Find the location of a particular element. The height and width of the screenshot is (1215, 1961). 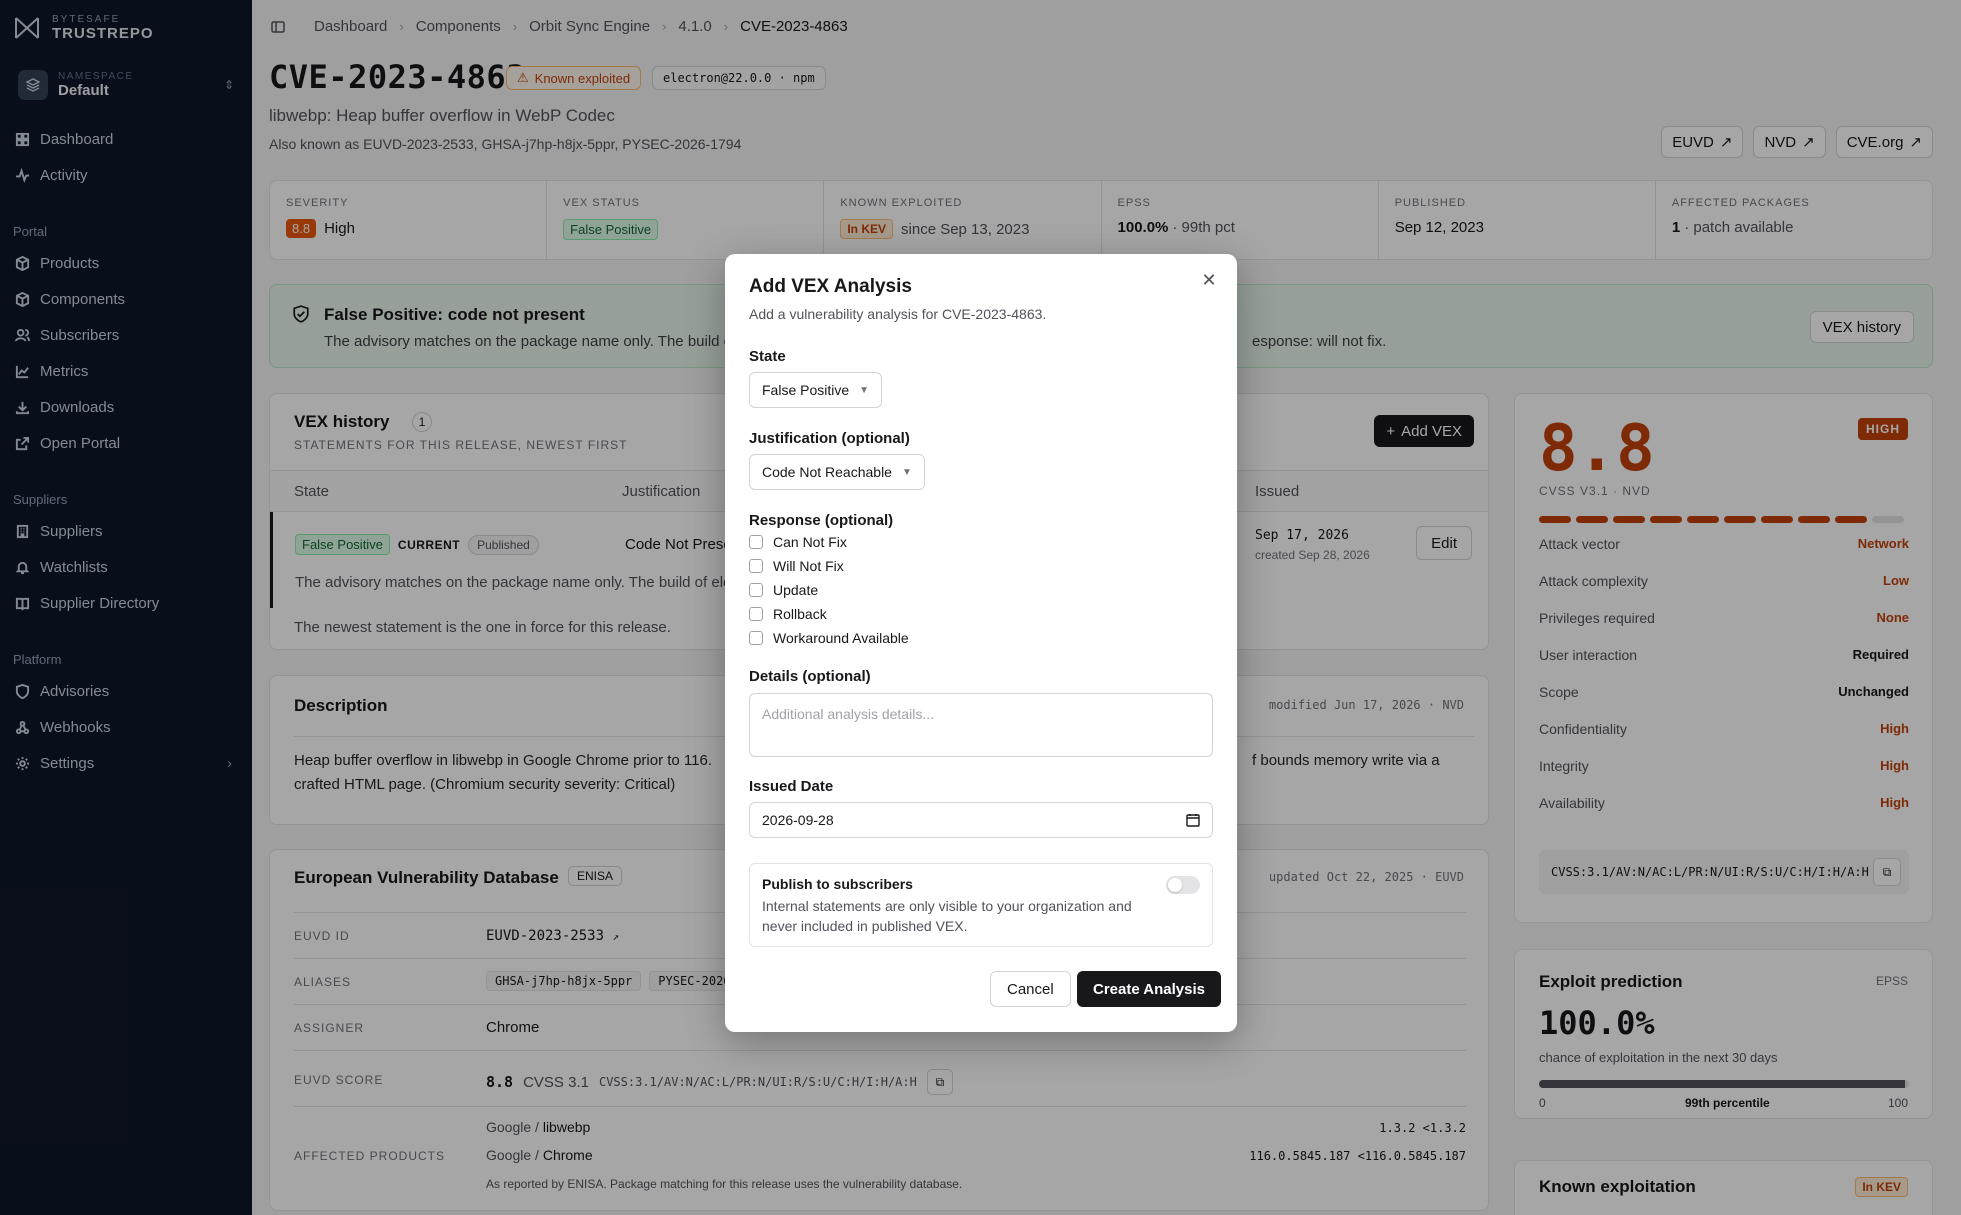

response-update: Update is located at coordinates (783, 590).